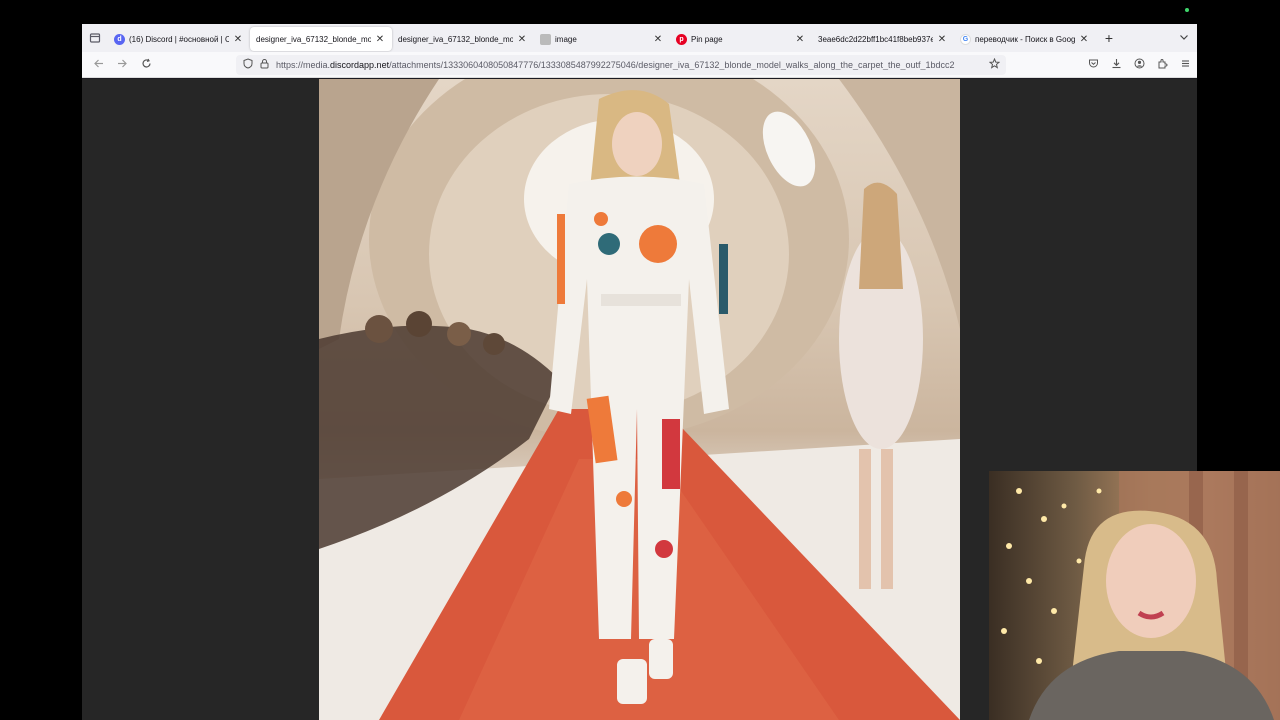  I want to click on tab-google-search: G переводчик - Поиск в Google ✕, so click(1025, 39).